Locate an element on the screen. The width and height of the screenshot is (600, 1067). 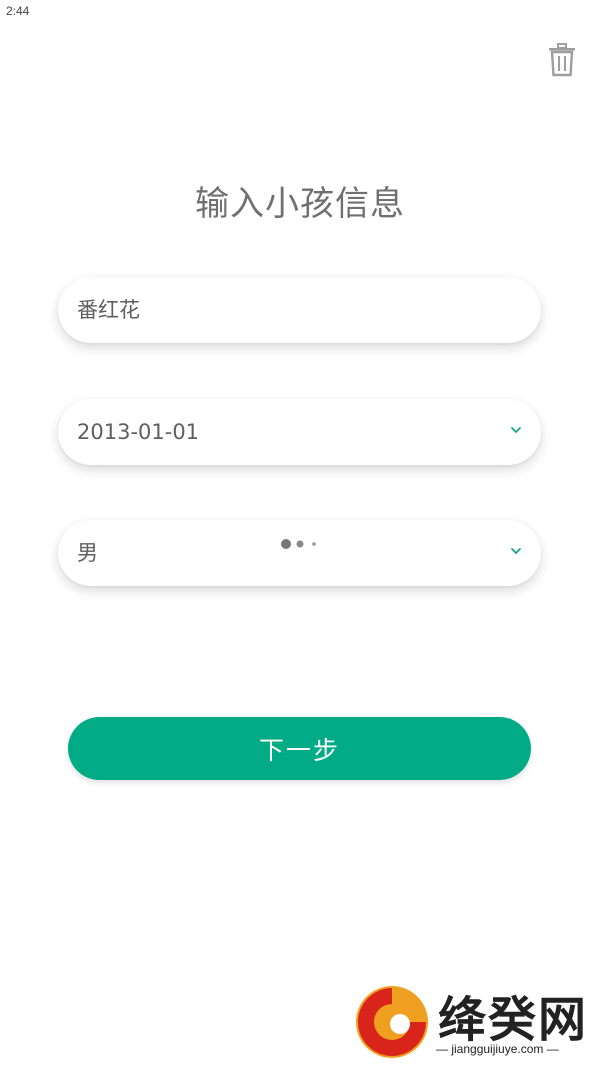
watermark-logo is located at coordinates (392, 1022).